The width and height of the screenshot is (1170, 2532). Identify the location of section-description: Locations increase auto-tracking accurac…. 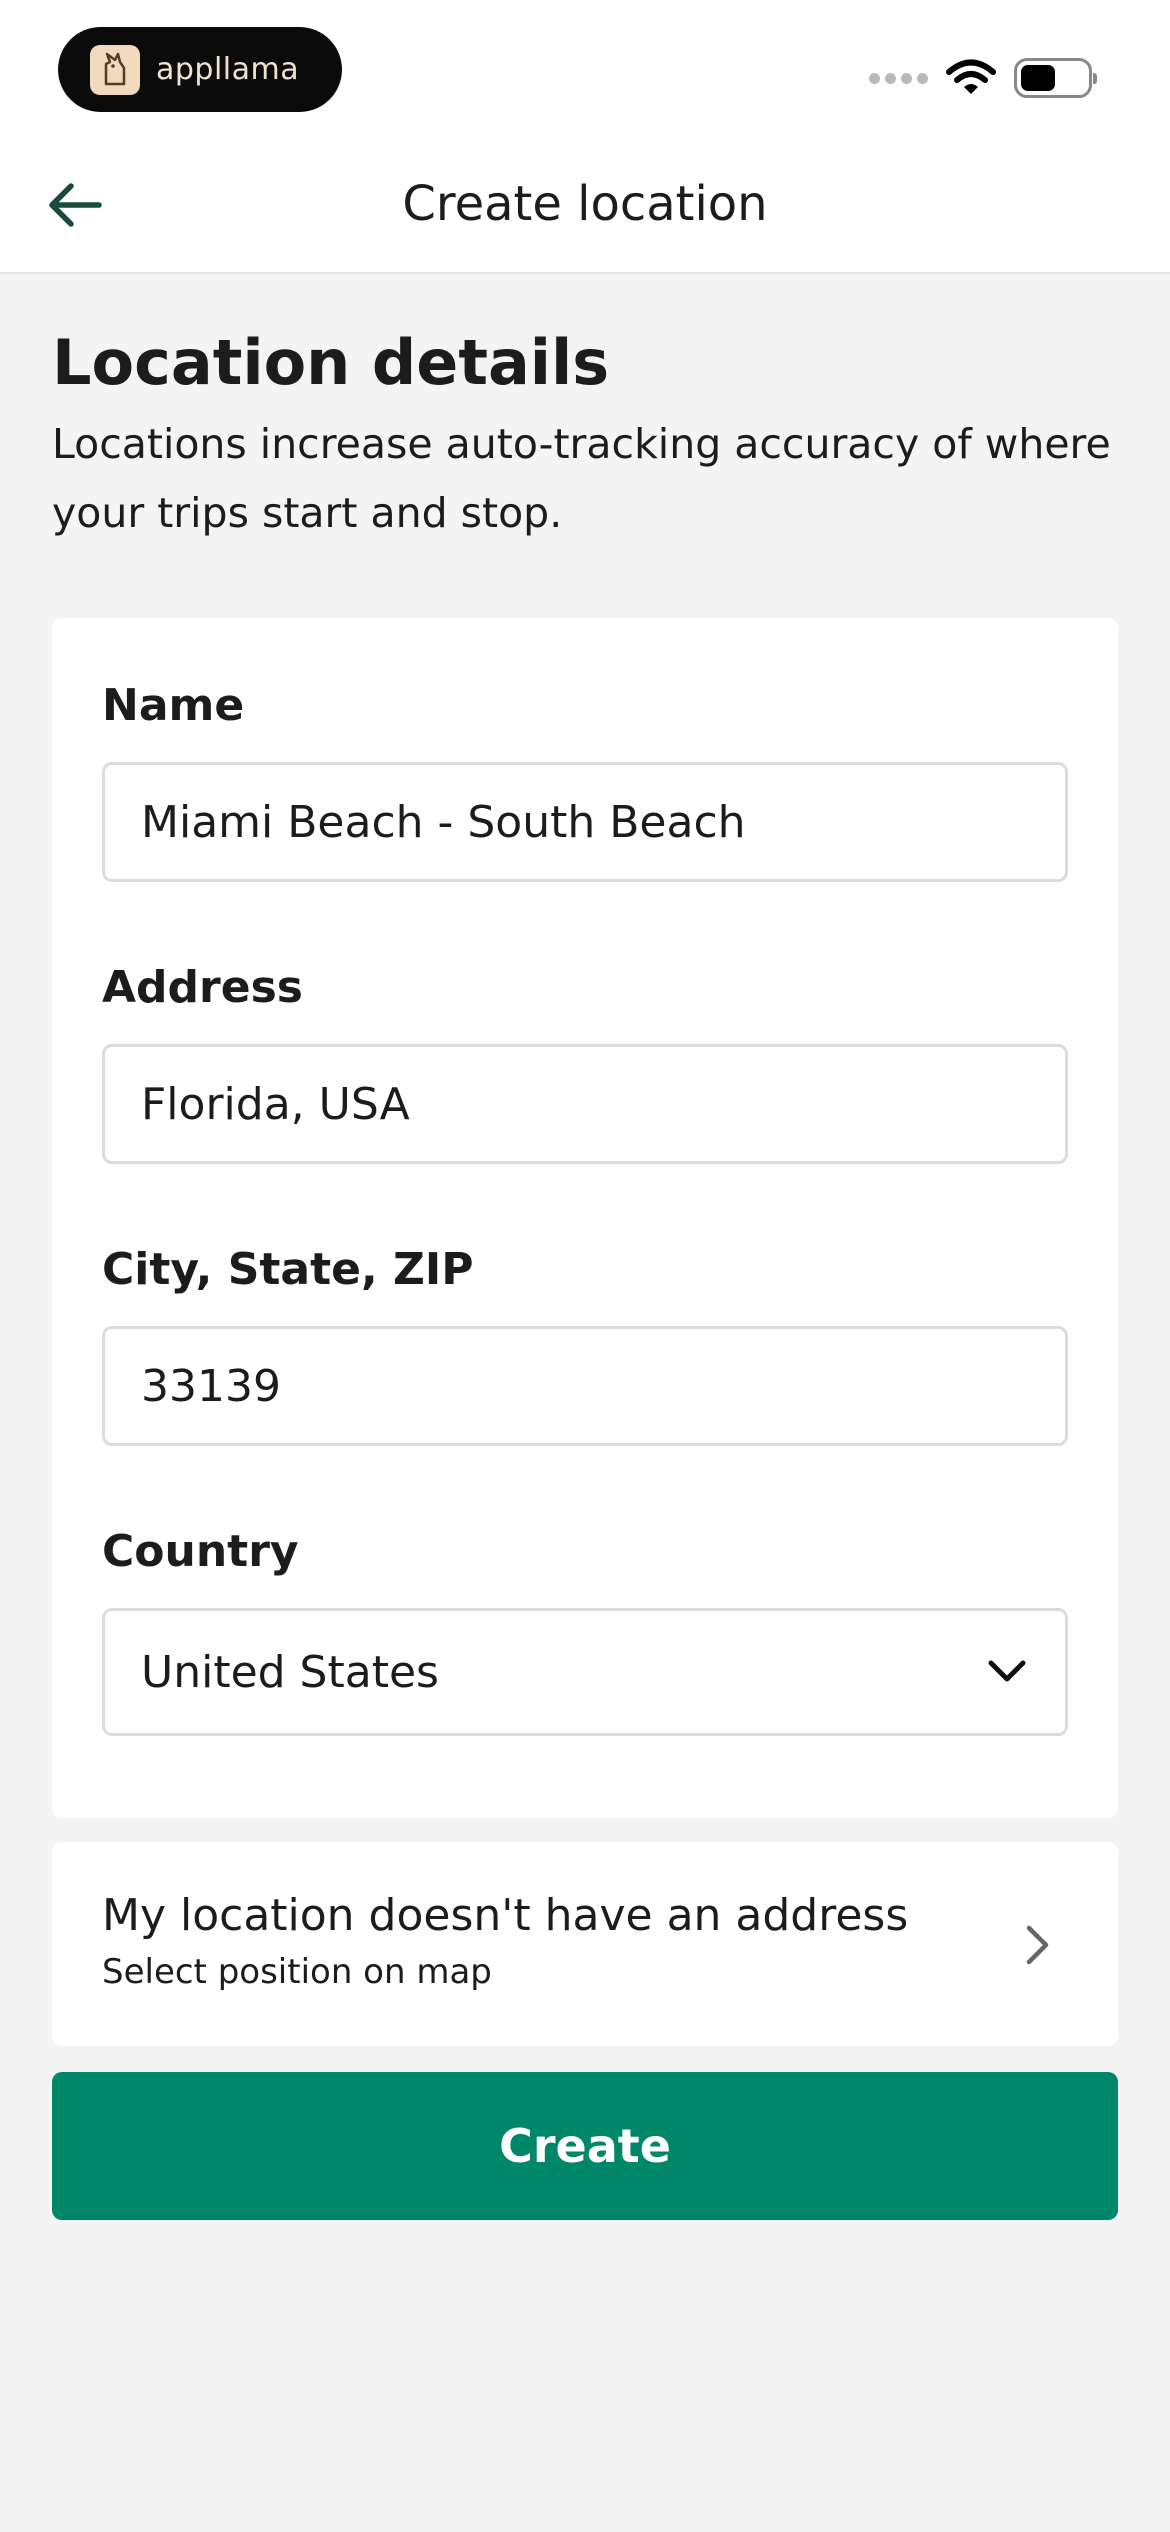
(581, 478).